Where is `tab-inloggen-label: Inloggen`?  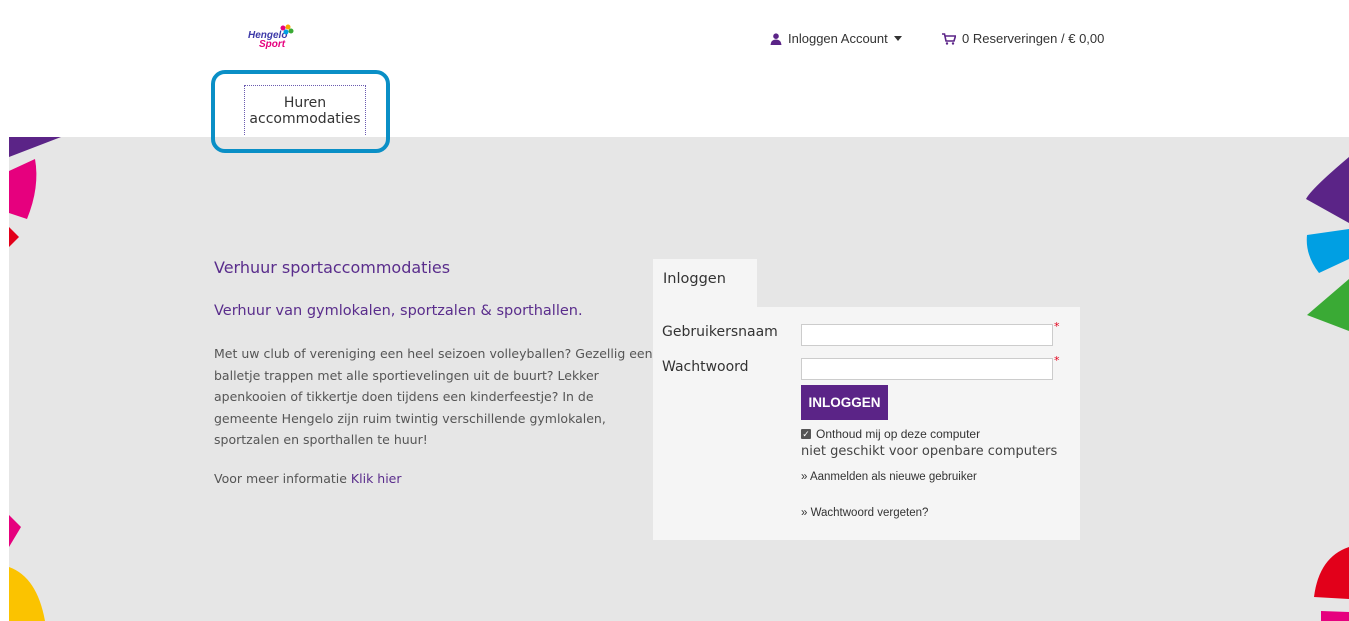
tab-inloggen-label: Inloggen is located at coordinates (694, 279).